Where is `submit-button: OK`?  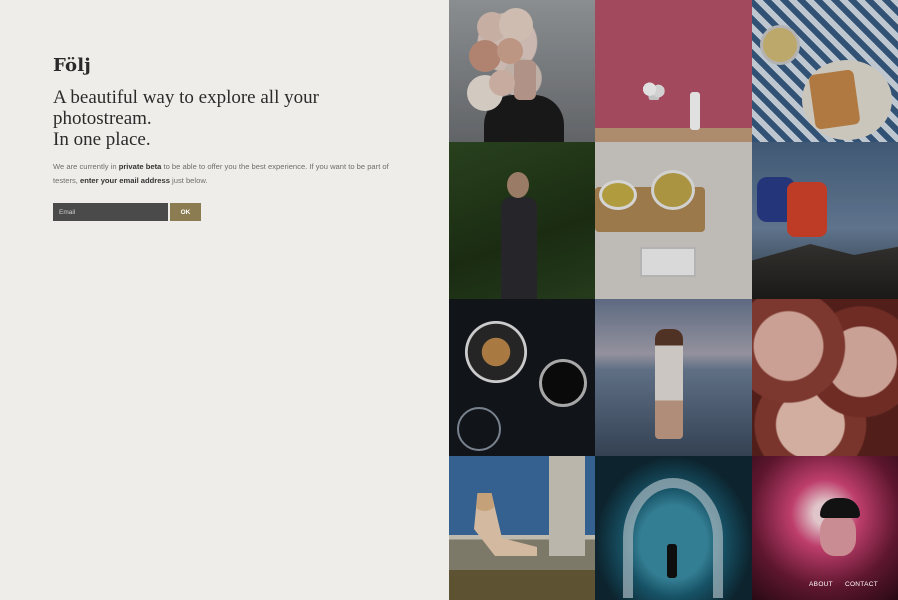
submit-button: OK is located at coordinates (185, 212).